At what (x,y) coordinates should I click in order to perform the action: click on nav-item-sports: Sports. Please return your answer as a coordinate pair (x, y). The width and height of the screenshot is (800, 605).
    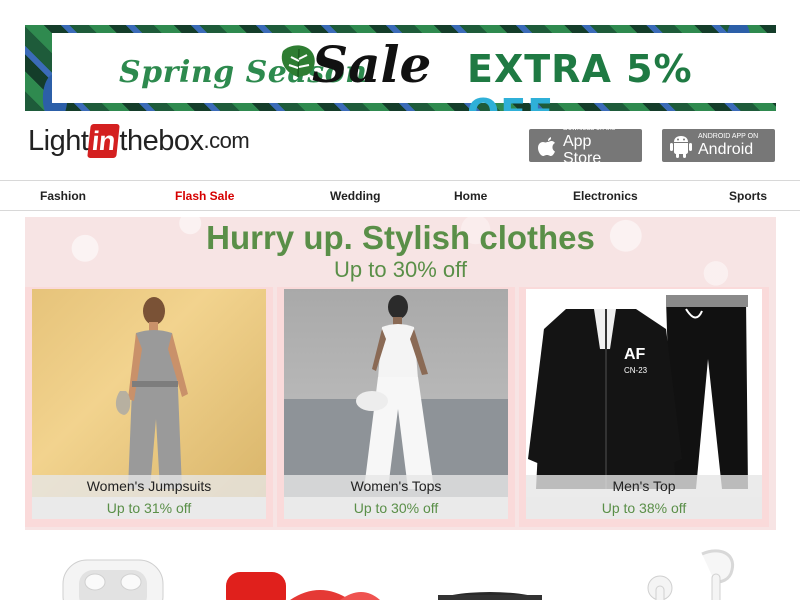
    Looking at the image, I should click on (748, 196).